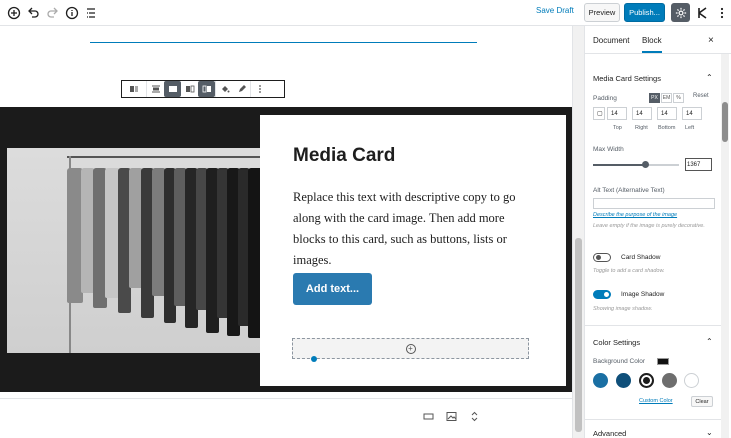 Image resolution: width=731 pixels, height=438 pixels. Describe the element at coordinates (701, 96) in the screenshot. I see `reset-button: Reset` at that location.